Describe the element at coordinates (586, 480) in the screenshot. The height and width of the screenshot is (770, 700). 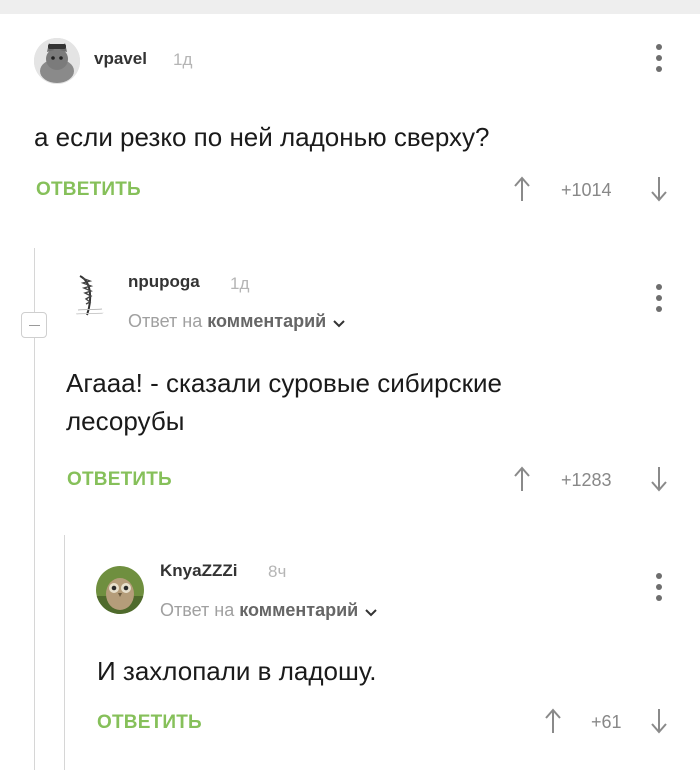
I see `comment-rating: +1283` at that location.